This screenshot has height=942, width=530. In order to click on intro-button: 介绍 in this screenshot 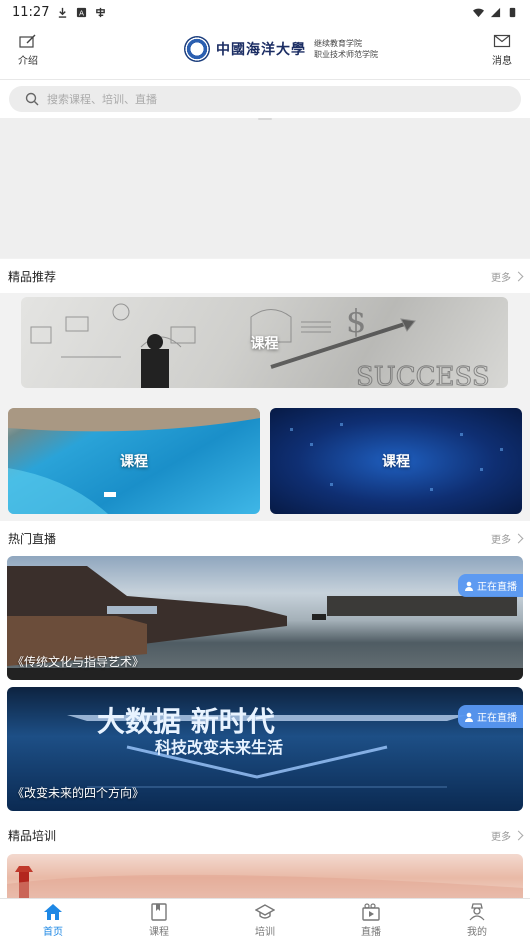, I will do `click(28, 50)`.